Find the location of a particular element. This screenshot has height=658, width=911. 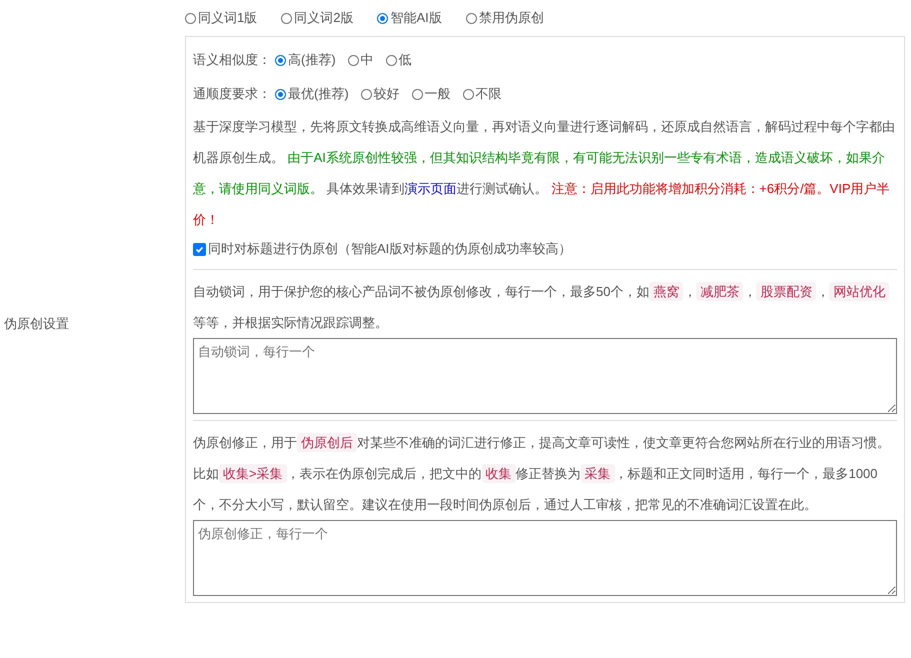

setting-label: 语义相似度： is located at coordinates (232, 60).